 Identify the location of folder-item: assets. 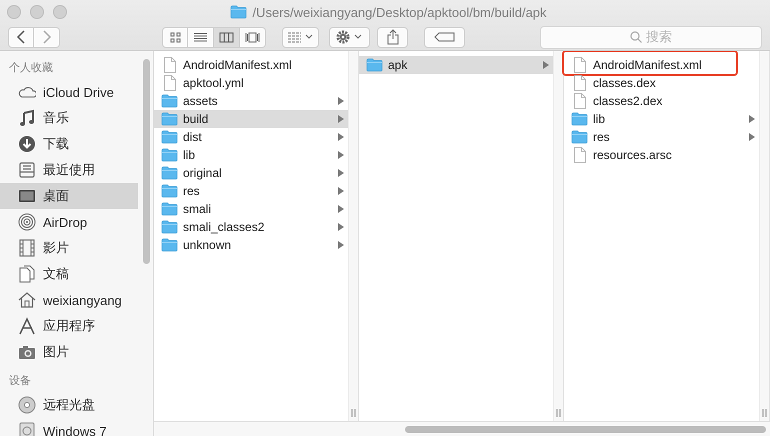
(251, 101).